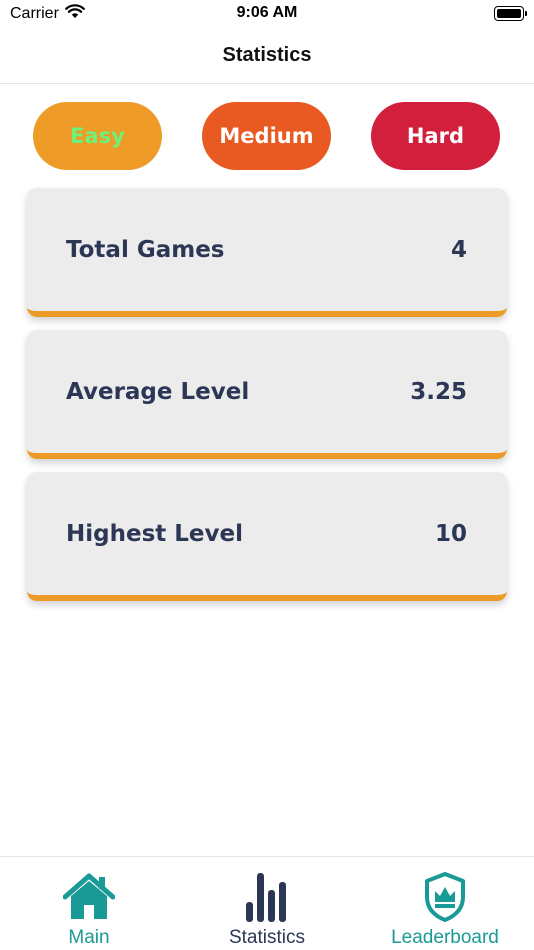  I want to click on status-bar: Carrier 9:06 AM, so click(267, 14).